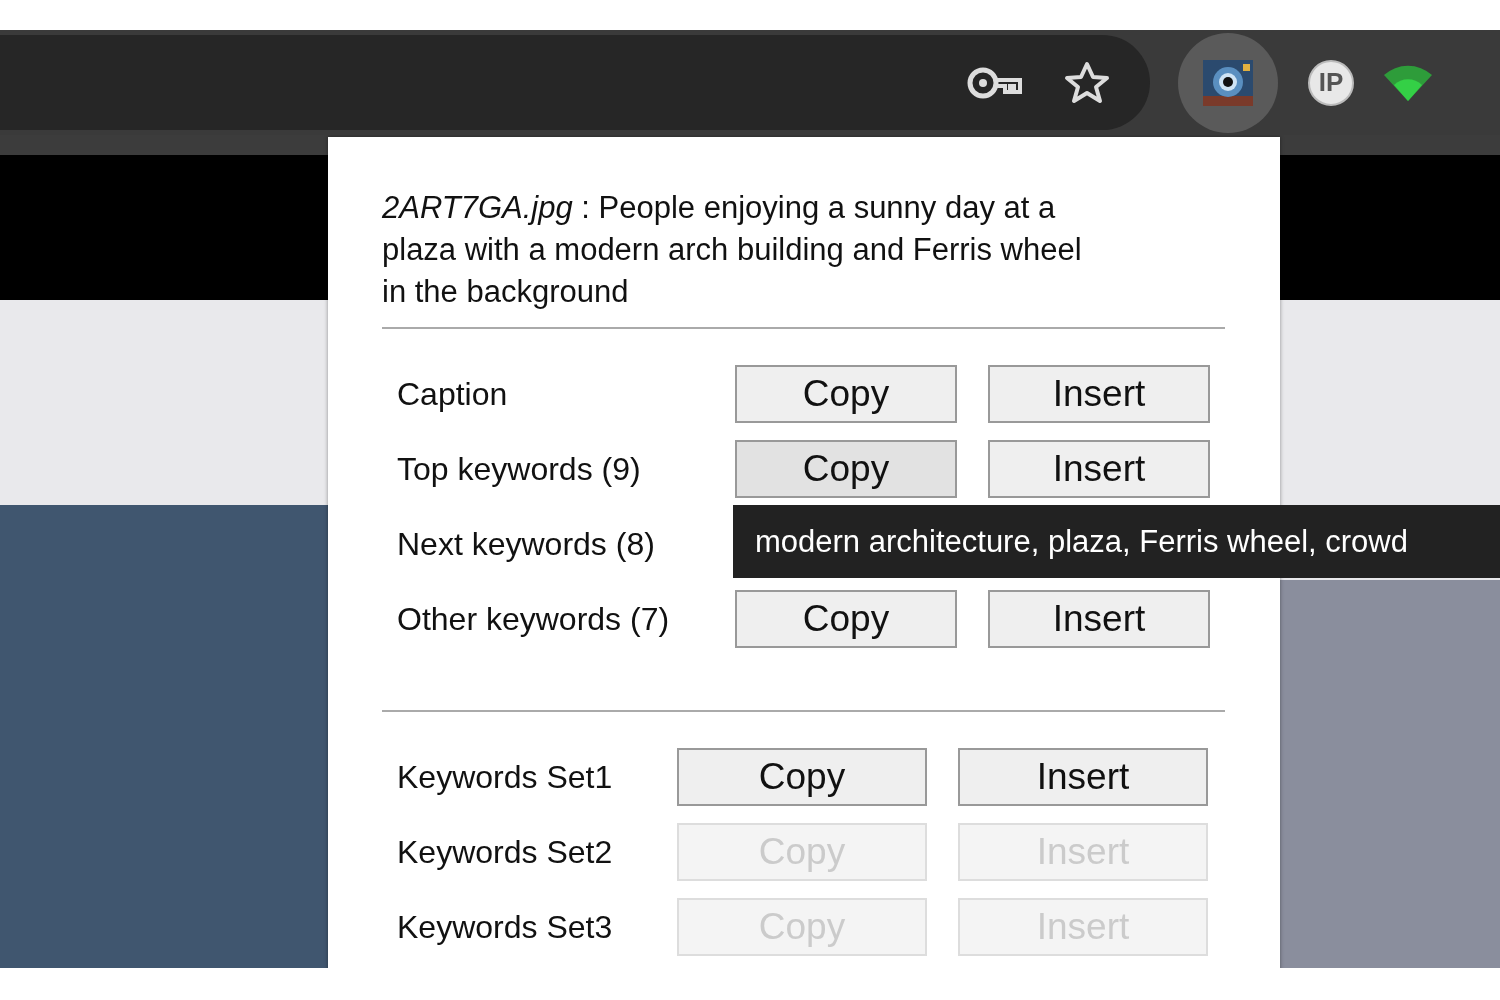 The height and width of the screenshot is (1000, 1500). Describe the element at coordinates (1087, 82) in the screenshot. I see `star-icon` at that location.